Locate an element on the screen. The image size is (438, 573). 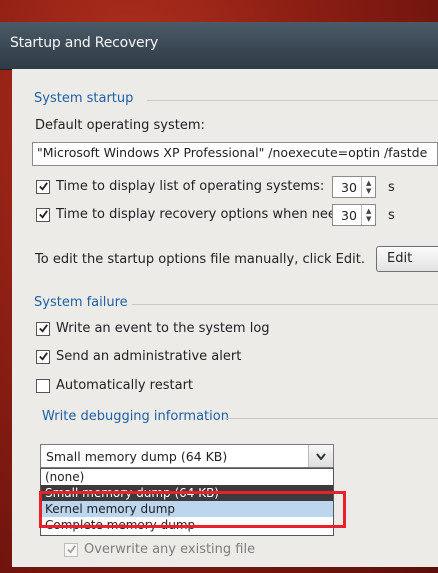
time-recovery-unit: s is located at coordinates (391, 215).